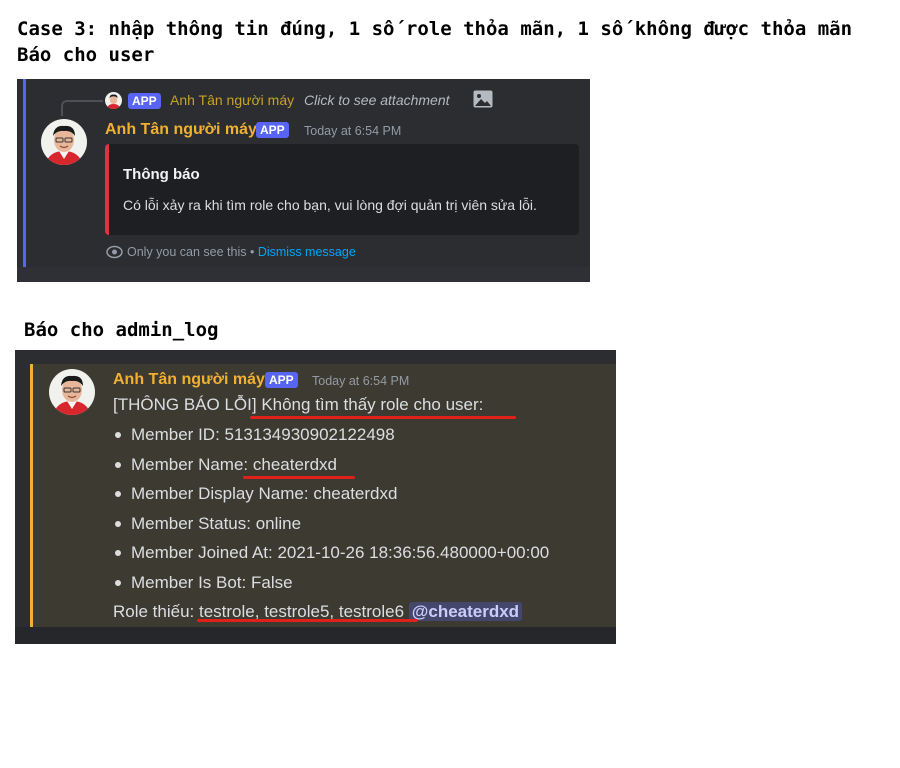 Image resolution: width=900 pixels, height=768 pixels. I want to click on reply-app-badge: APP, so click(144, 101).